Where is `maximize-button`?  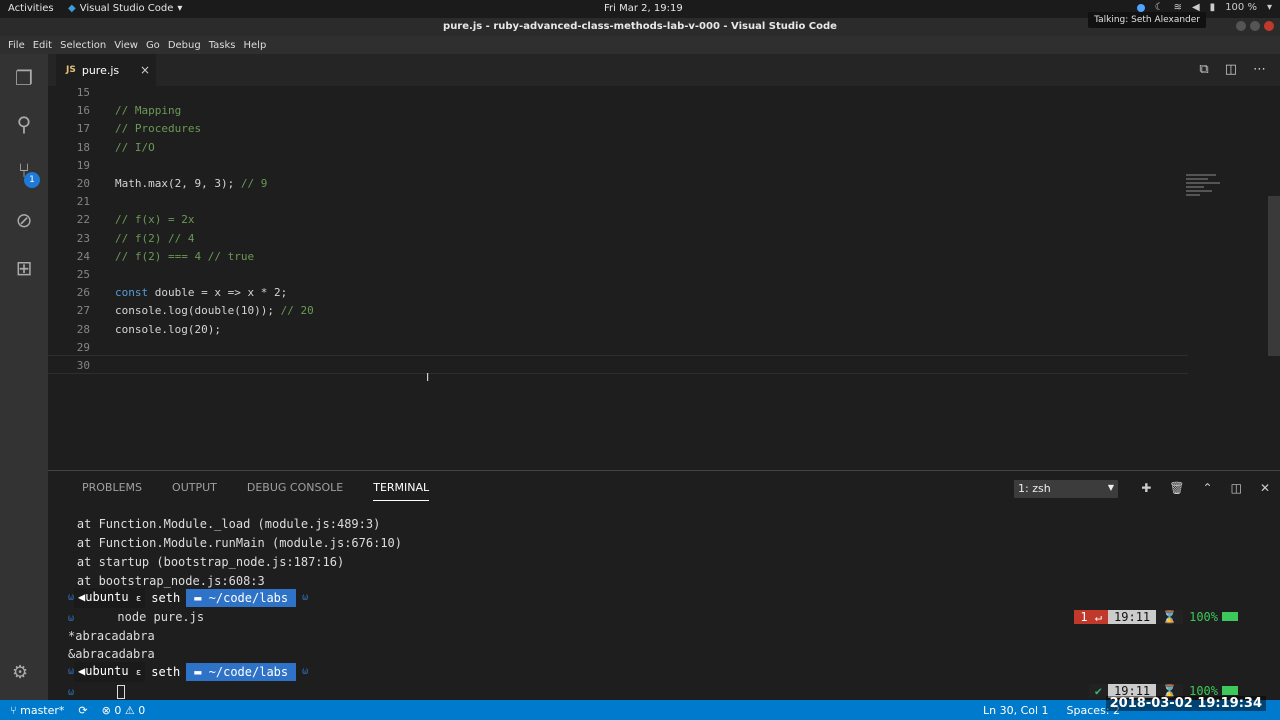
maximize-button is located at coordinates (1255, 26).